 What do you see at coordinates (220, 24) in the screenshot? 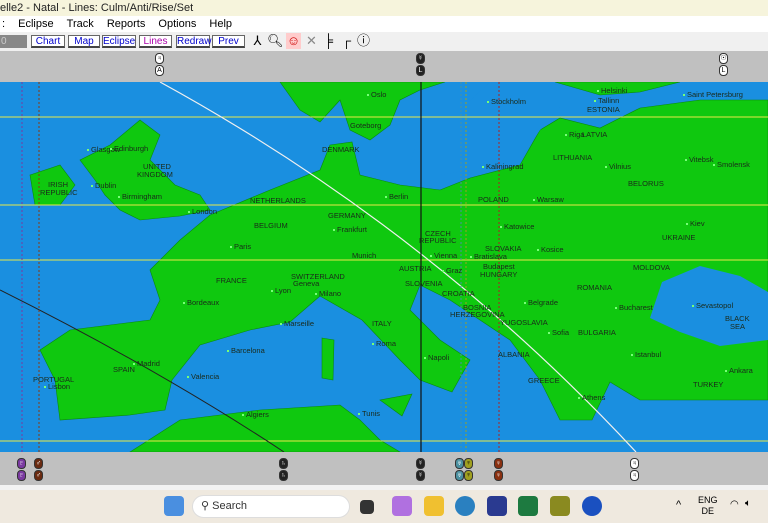
I see `menu-help: Help` at bounding box center [220, 24].